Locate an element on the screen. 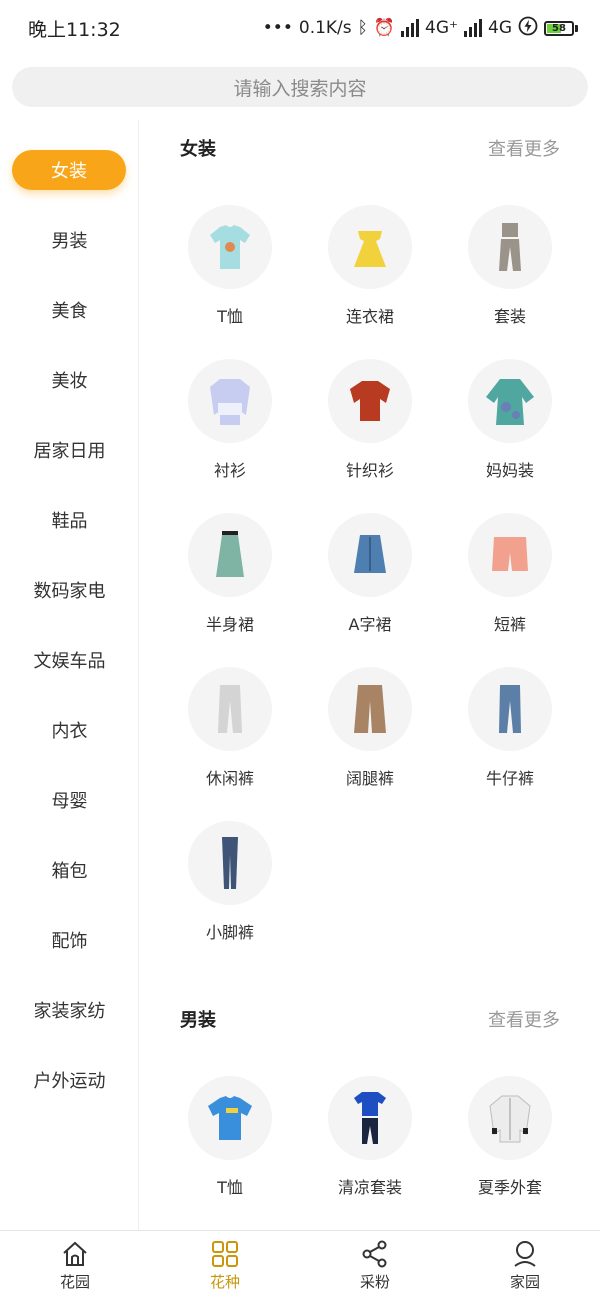 The height and width of the screenshot is (1300, 600). category-label: 连衣裙 is located at coordinates (369, 316).